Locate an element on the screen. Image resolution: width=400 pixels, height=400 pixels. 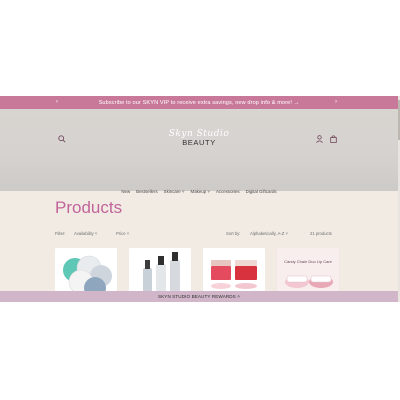
filter-label: Filter: is located at coordinates (60, 233).